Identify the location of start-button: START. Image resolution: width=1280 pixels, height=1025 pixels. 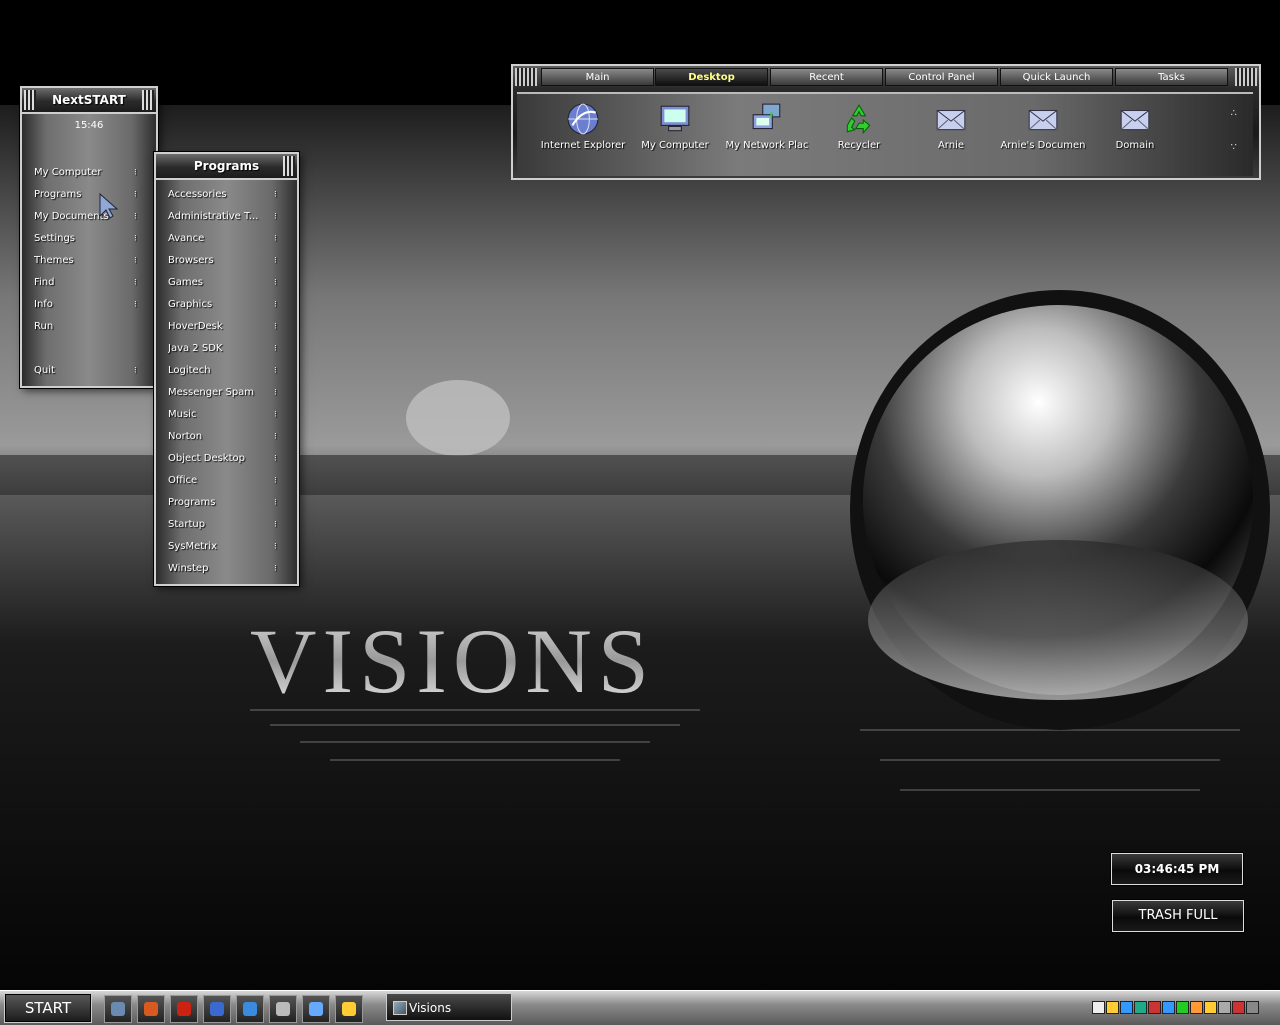
(48, 1008).